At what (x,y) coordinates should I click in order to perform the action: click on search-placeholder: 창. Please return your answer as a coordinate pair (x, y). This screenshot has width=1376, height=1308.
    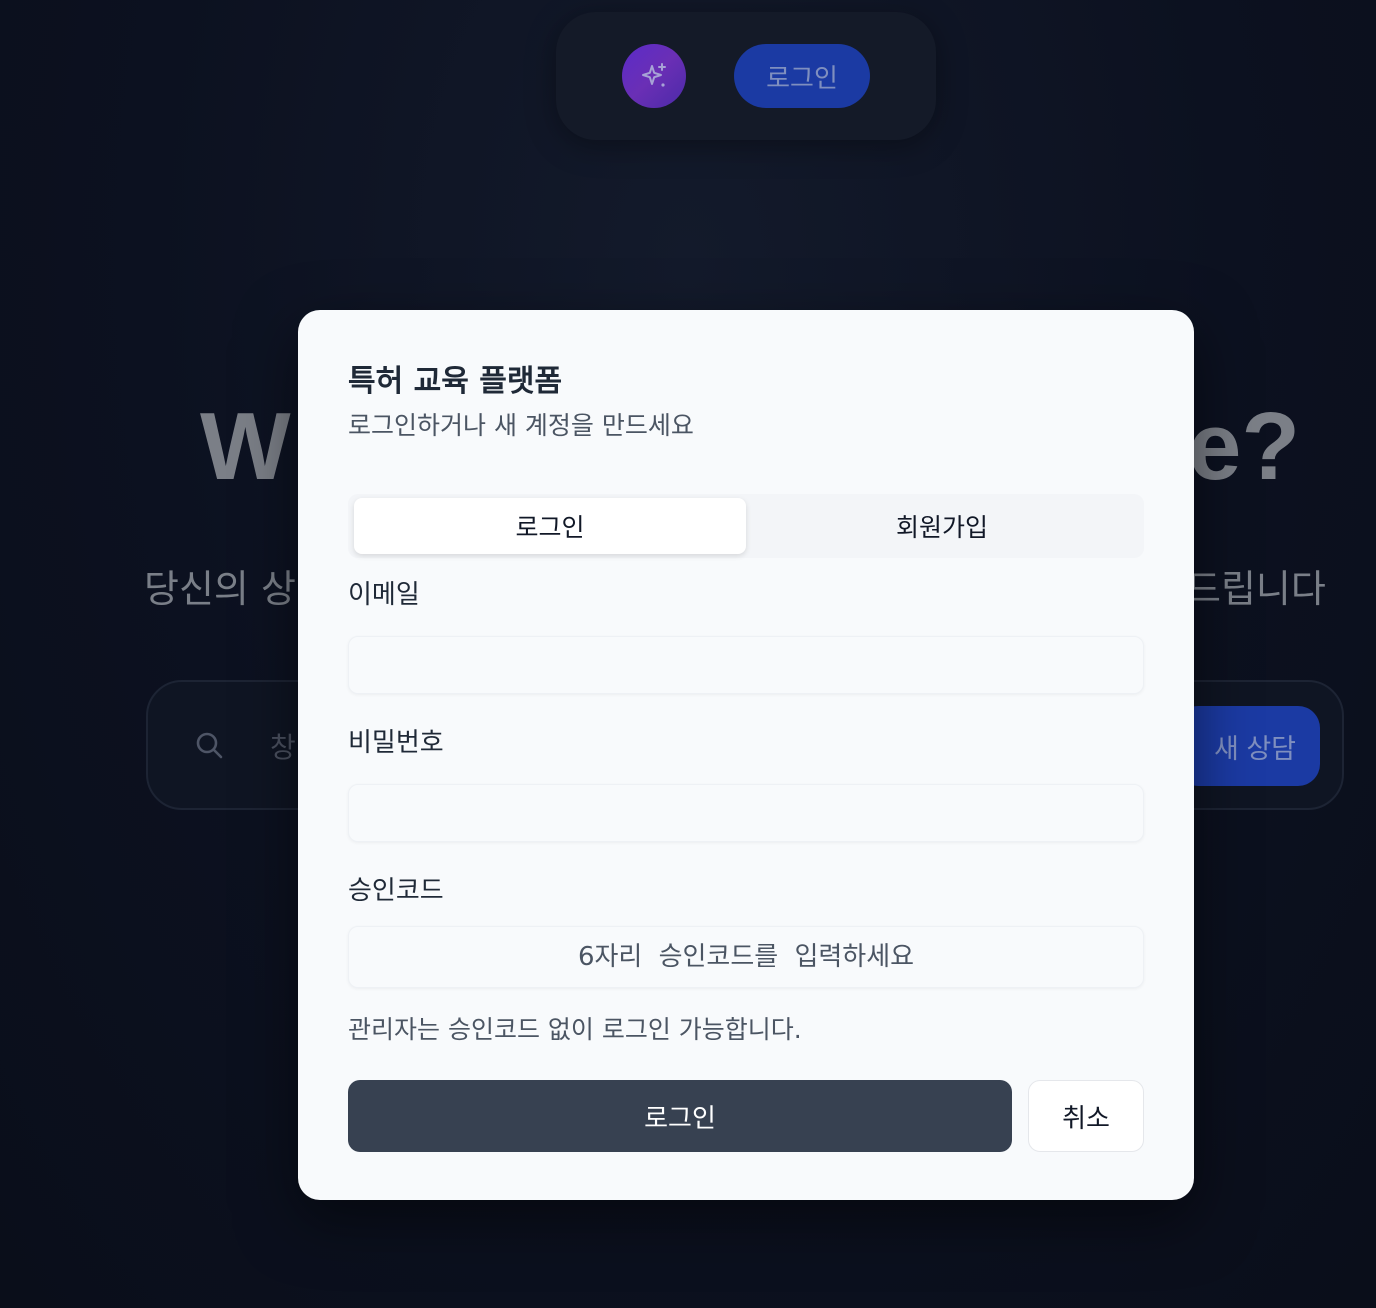
    Looking at the image, I should click on (283, 747).